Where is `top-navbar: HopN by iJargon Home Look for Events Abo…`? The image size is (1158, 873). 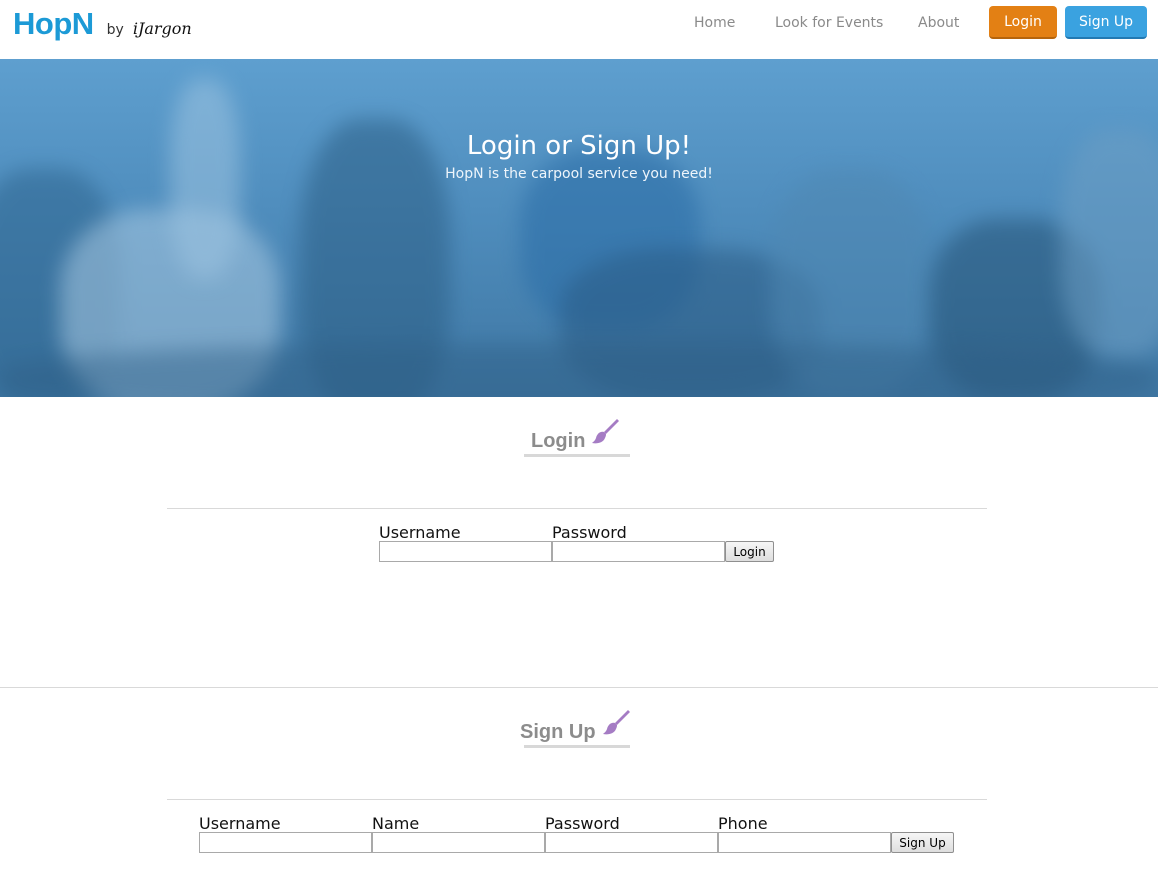 top-navbar: HopN by iJargon Home Look for Events Abo… is located at coordinates (579, 29).